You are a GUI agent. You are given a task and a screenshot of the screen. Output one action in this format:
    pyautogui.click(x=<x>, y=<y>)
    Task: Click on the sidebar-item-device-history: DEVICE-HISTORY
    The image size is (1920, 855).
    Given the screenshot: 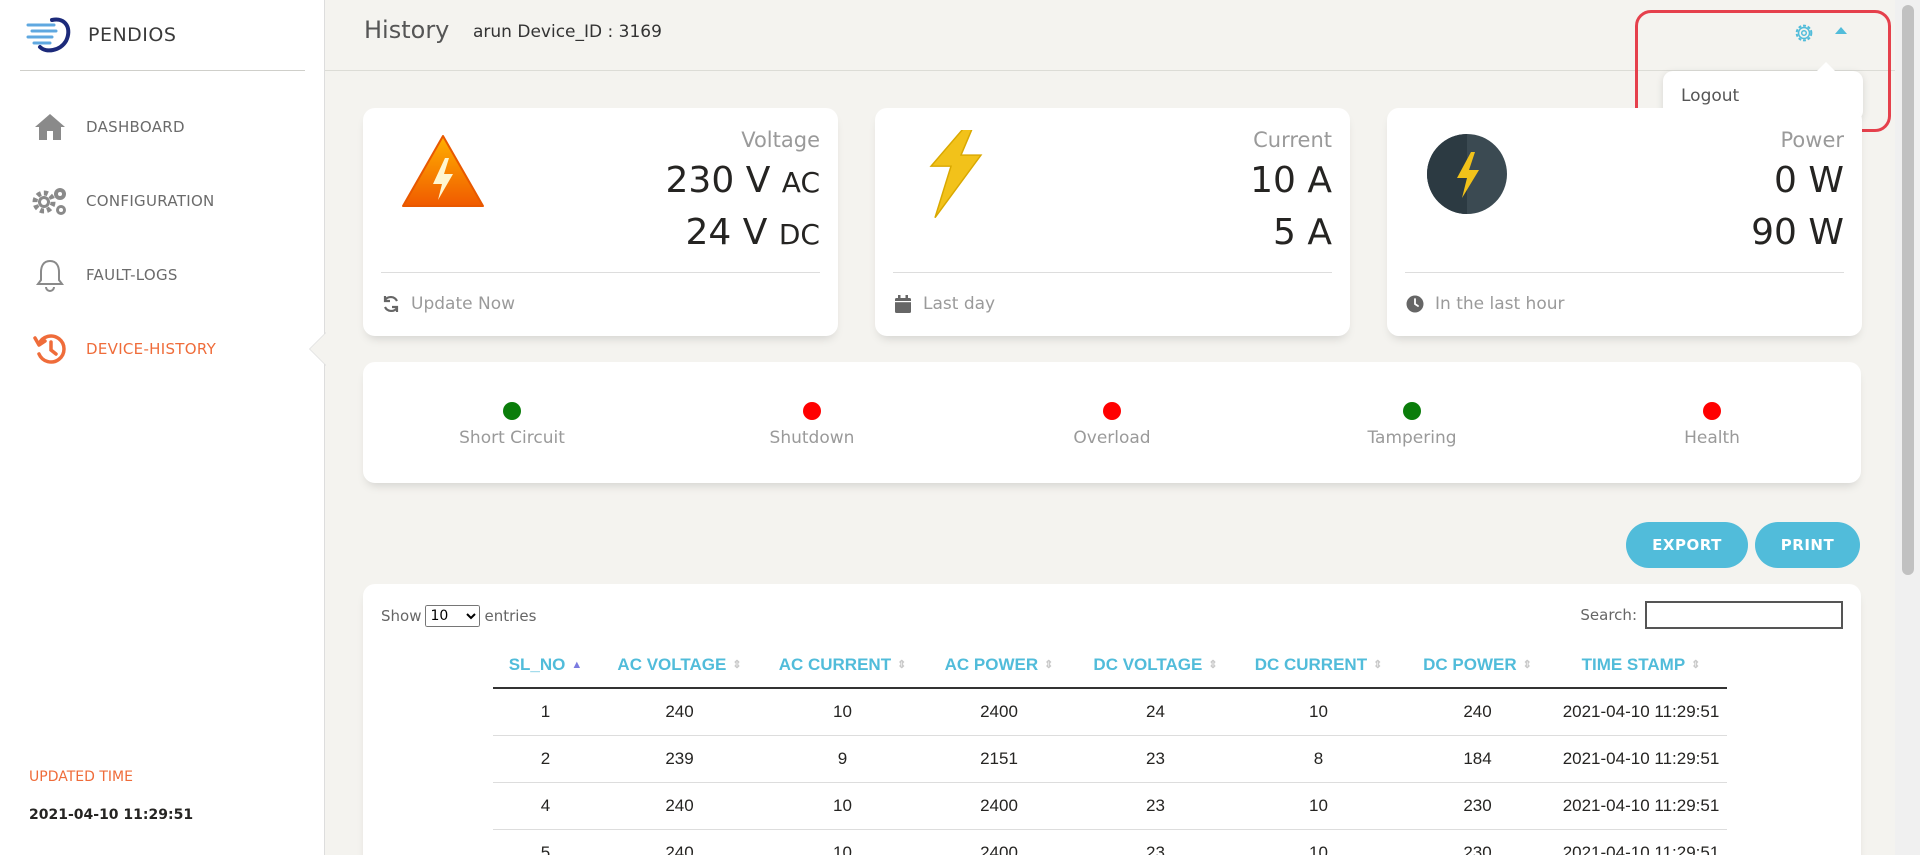 What is the action you would take?
    pyautogui.click(x=163, y=349)
    